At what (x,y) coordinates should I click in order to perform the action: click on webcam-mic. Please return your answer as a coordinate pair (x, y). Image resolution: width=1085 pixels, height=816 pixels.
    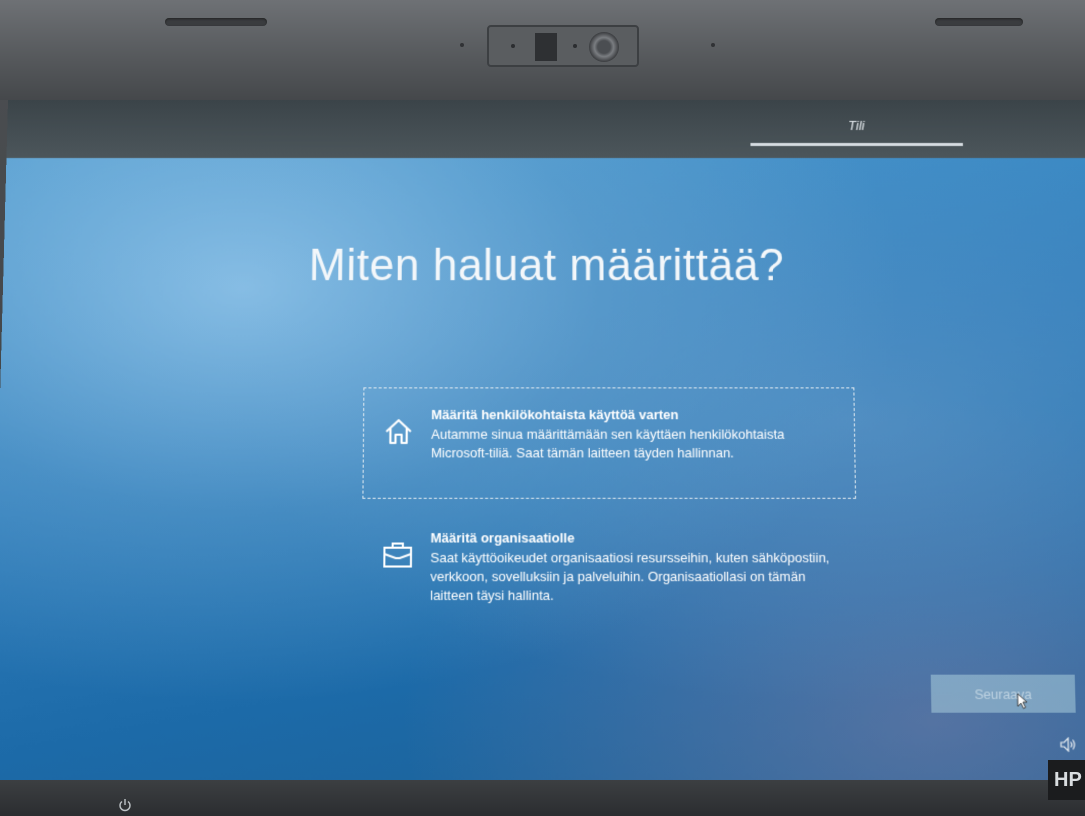
    Looking at the image, I should click on (575, 46).